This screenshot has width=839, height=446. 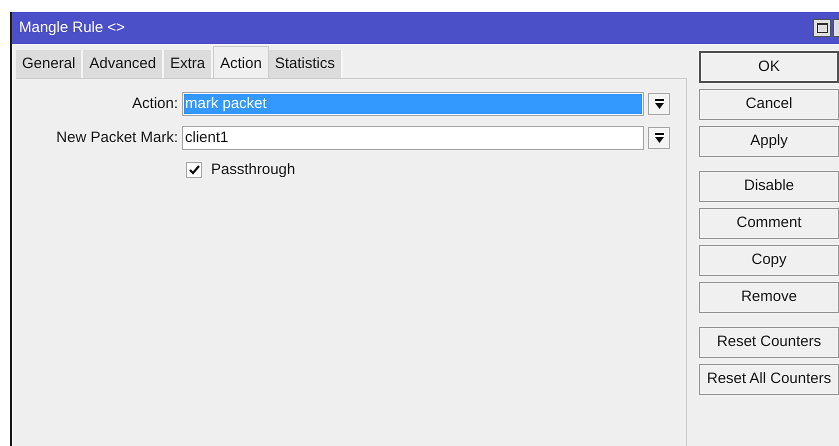 What do you see at coordinates (769, 297) in the screenshot?
I see `dialog-button: Remove` at bounding box center [769, 297].